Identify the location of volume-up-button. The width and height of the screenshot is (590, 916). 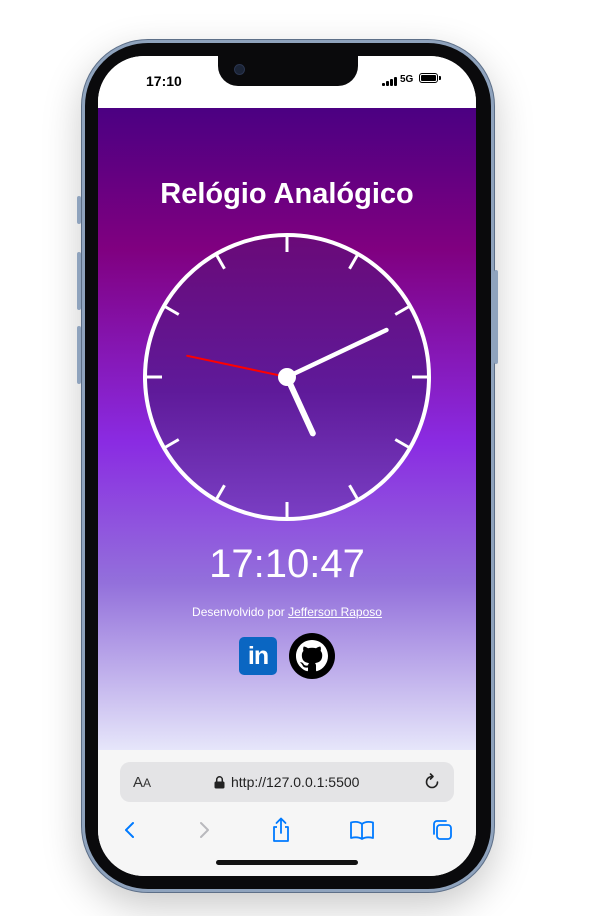
(79, 281).